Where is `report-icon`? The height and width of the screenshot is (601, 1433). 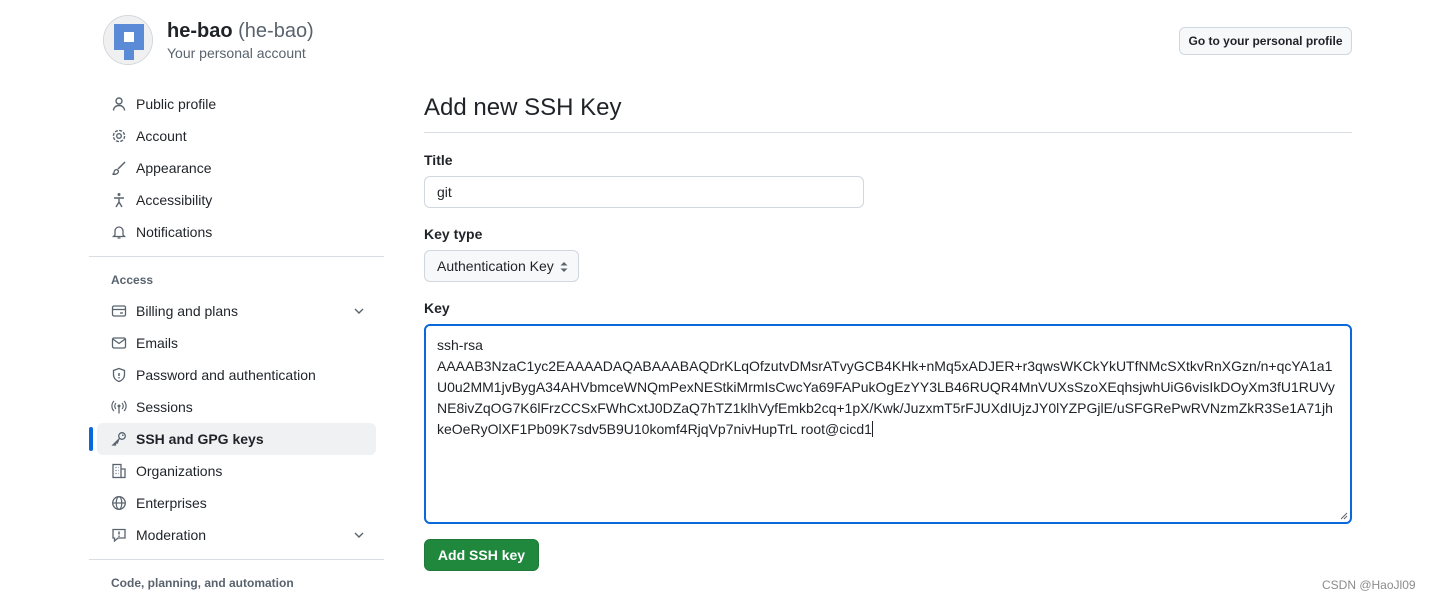
report-icon is located at coordinates (119, 535).